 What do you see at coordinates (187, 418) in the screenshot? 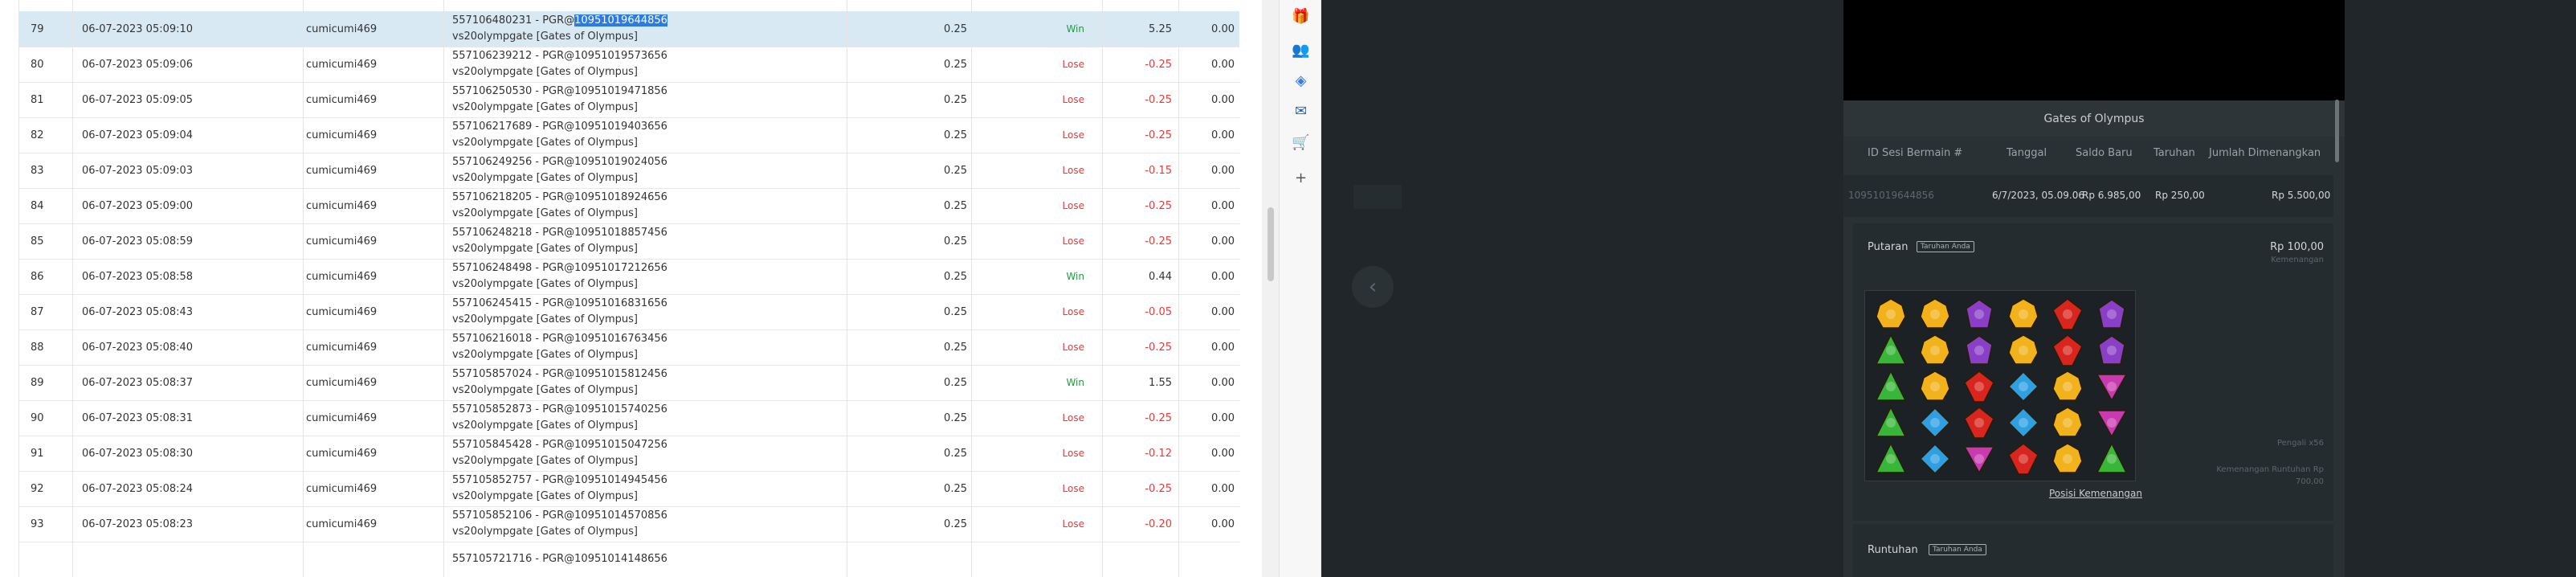
I see `row-date: 06-07-2023 05:08:31` at bounding box center [187, 418].